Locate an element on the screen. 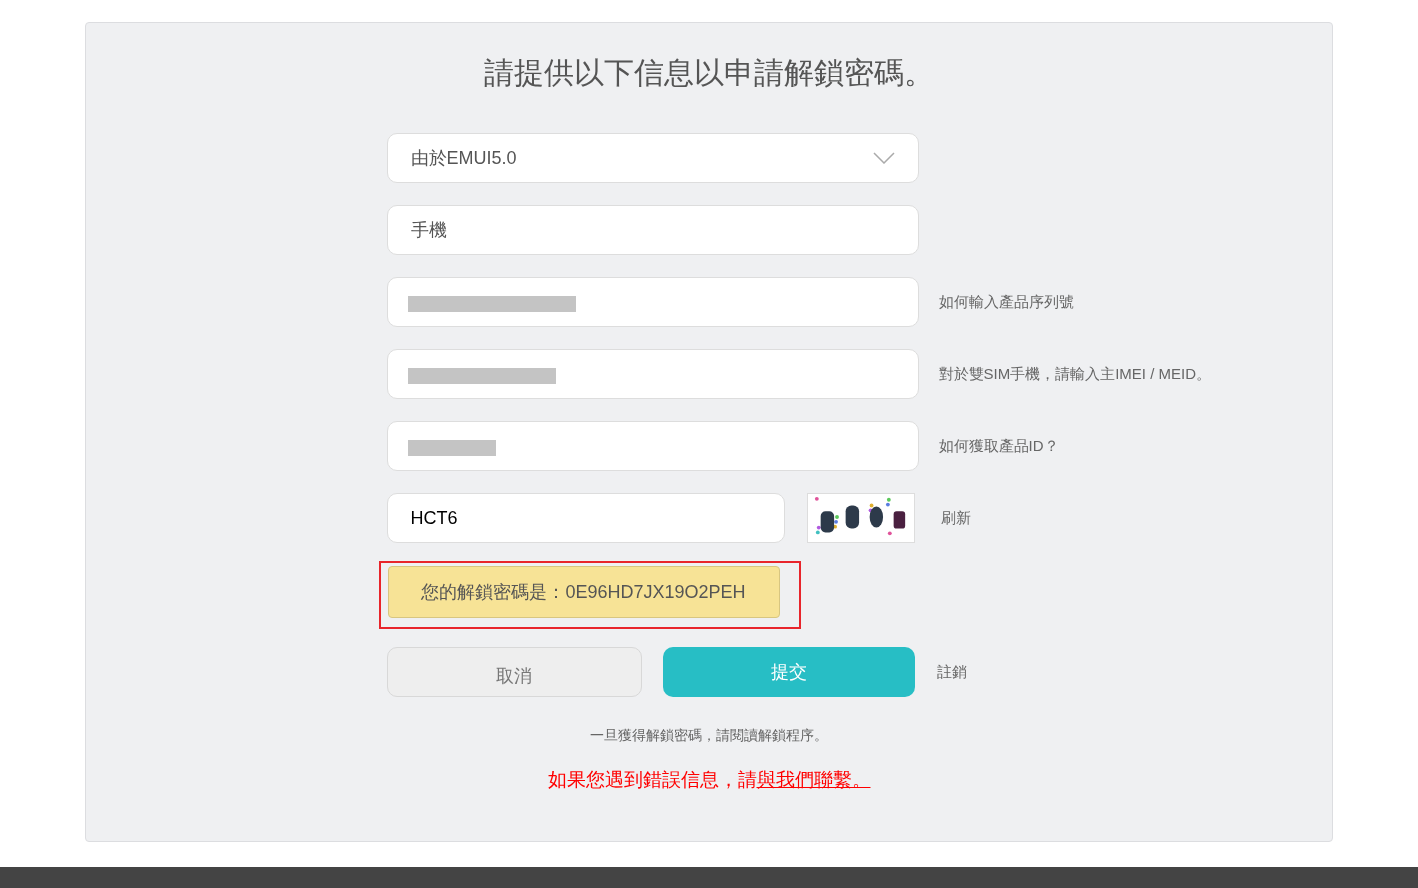  help-link: 如何輸入產品序列號 is located at coordinates (1006, 302).